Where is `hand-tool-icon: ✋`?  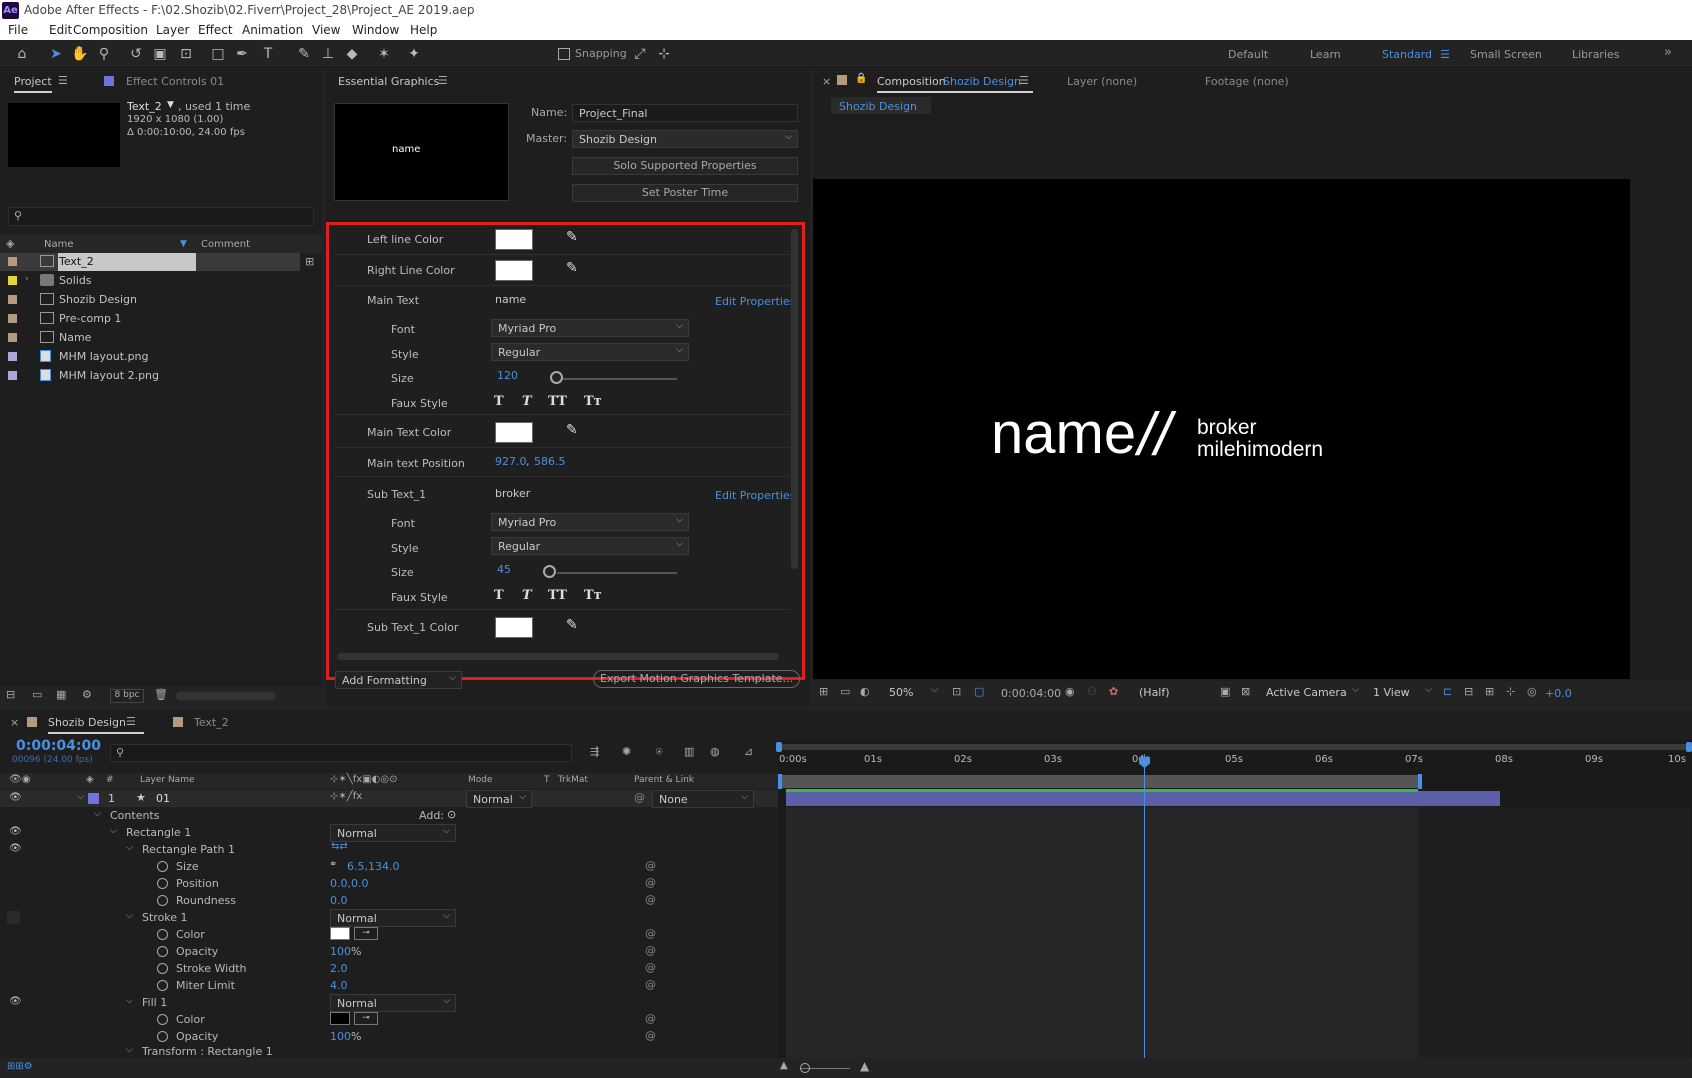 hand-tool-icon: ✋ is located at coordinates (80, 54).